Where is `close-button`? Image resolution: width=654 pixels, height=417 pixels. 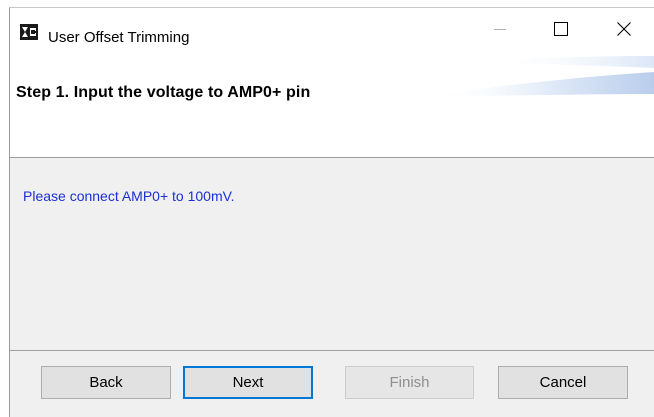
close-button is located at coordinates (624, 31).